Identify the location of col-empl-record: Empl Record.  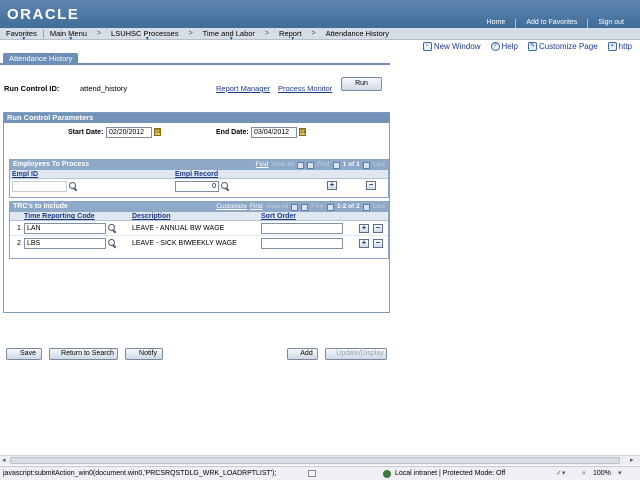
(196, 174).